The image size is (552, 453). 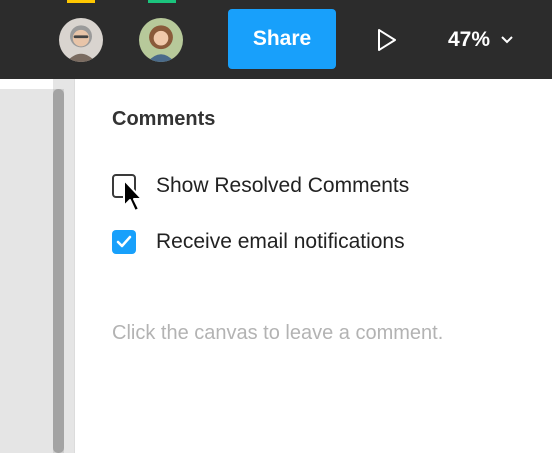 I want to click on zoom-menu: 47%, so click(x=481, y=40).